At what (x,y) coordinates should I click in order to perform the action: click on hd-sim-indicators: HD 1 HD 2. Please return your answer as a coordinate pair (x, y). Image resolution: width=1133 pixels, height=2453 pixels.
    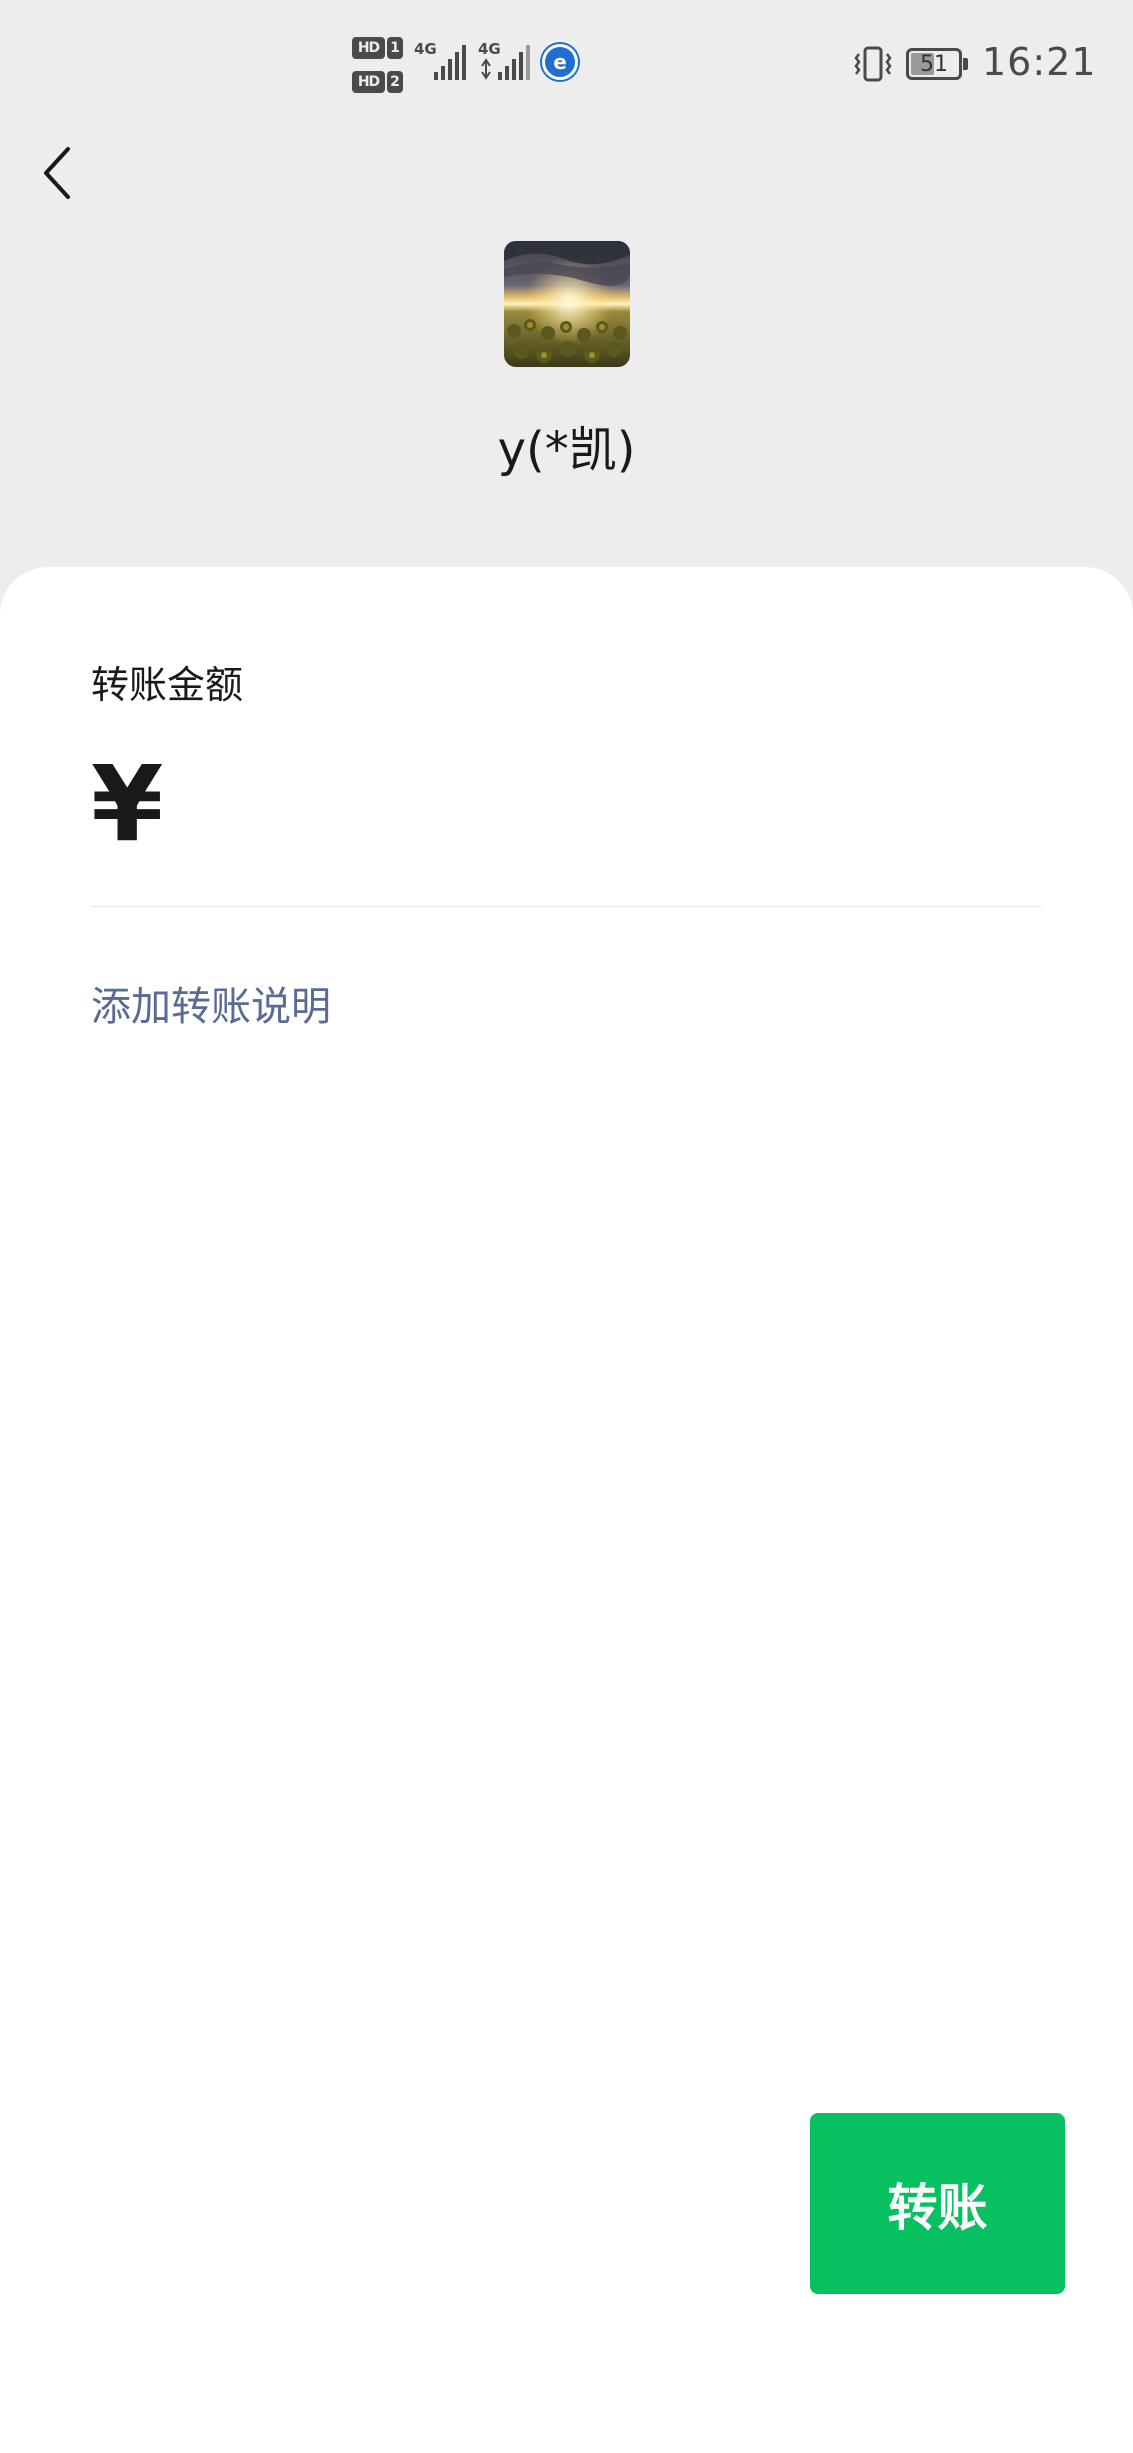
    Looking at the image, I should click on (379, 63).